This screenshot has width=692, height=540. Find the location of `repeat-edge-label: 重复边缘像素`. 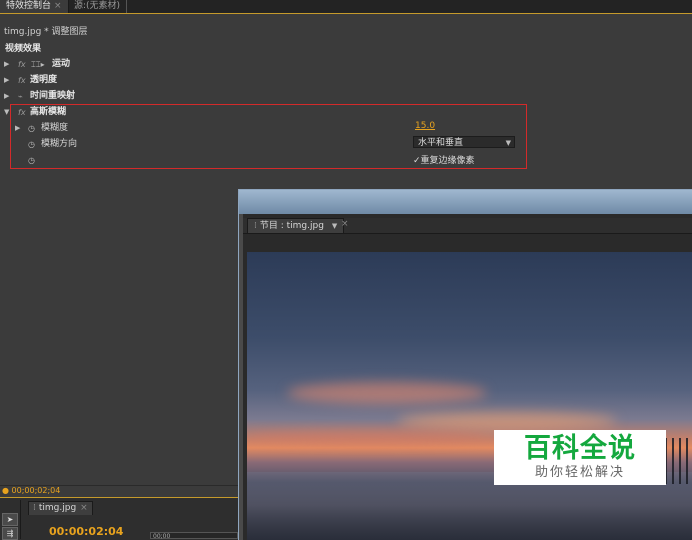

repeat-edge-label: 重复边缘像素 is located at coordinates (447, 161).